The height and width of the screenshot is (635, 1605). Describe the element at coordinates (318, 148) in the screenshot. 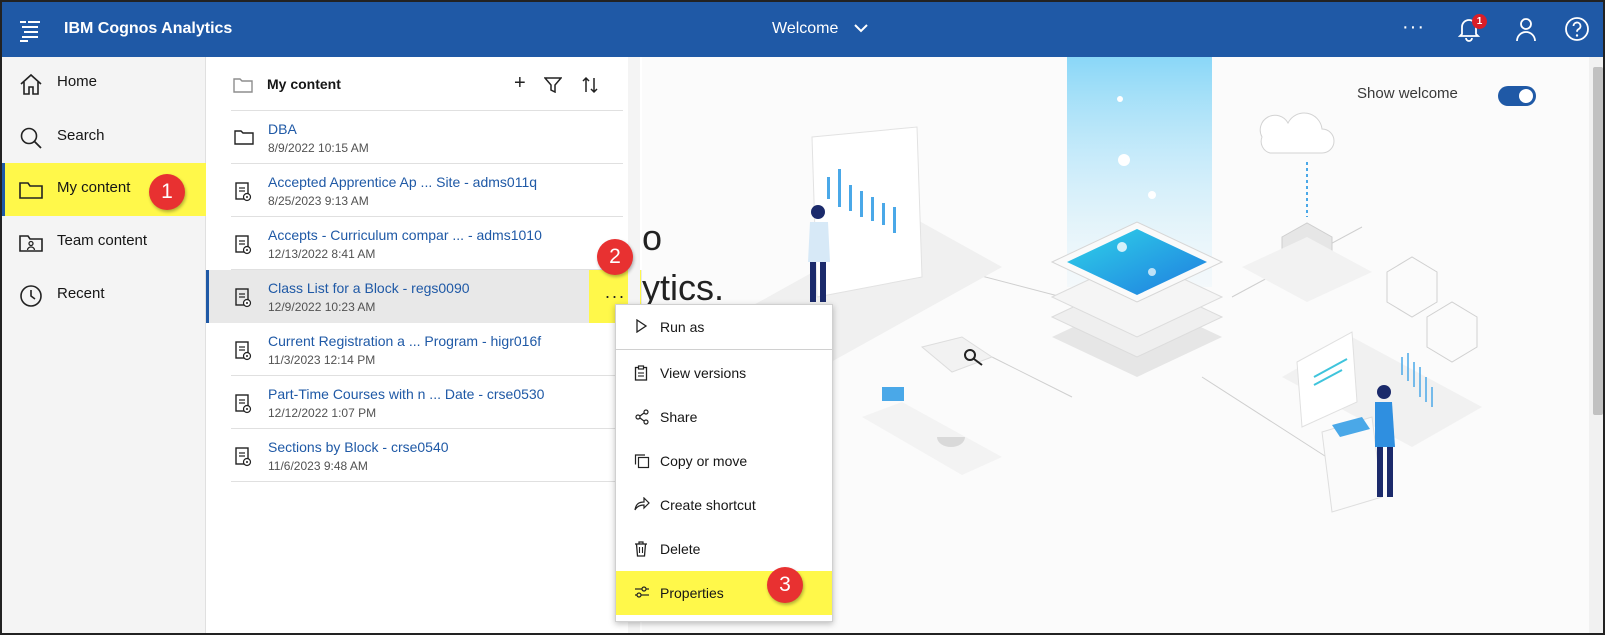

I see `row-modified-date: 8/9/2022 10:15 AM` at that location.